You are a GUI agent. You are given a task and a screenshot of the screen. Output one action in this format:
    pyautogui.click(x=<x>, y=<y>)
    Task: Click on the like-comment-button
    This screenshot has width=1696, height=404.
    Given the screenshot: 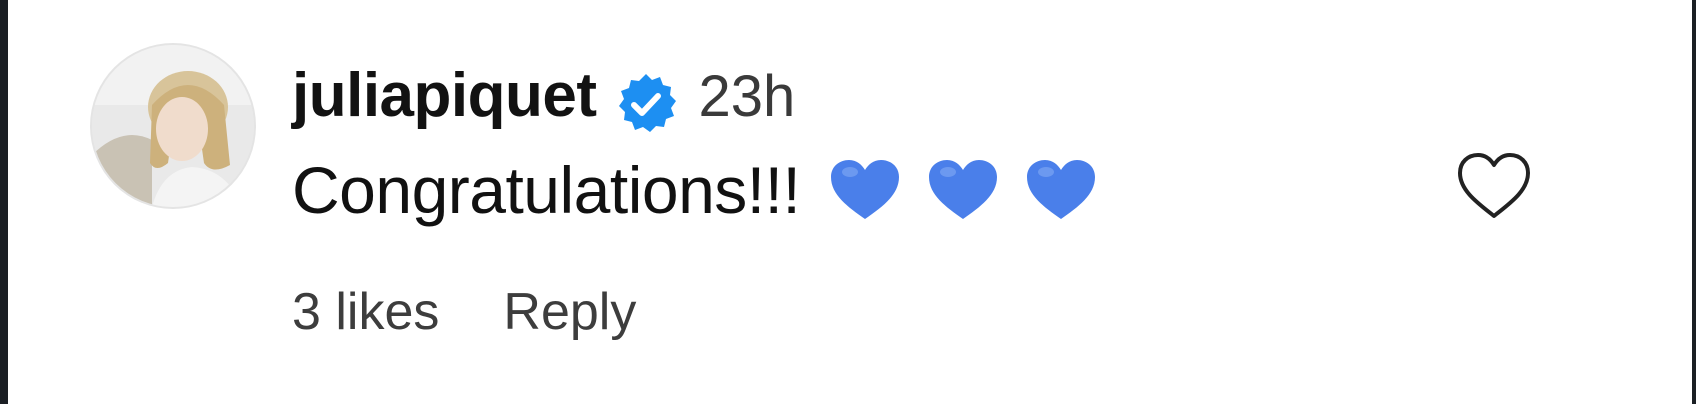 What is the action you would take?
    pyautogui.click(x=1494, y=186)
    